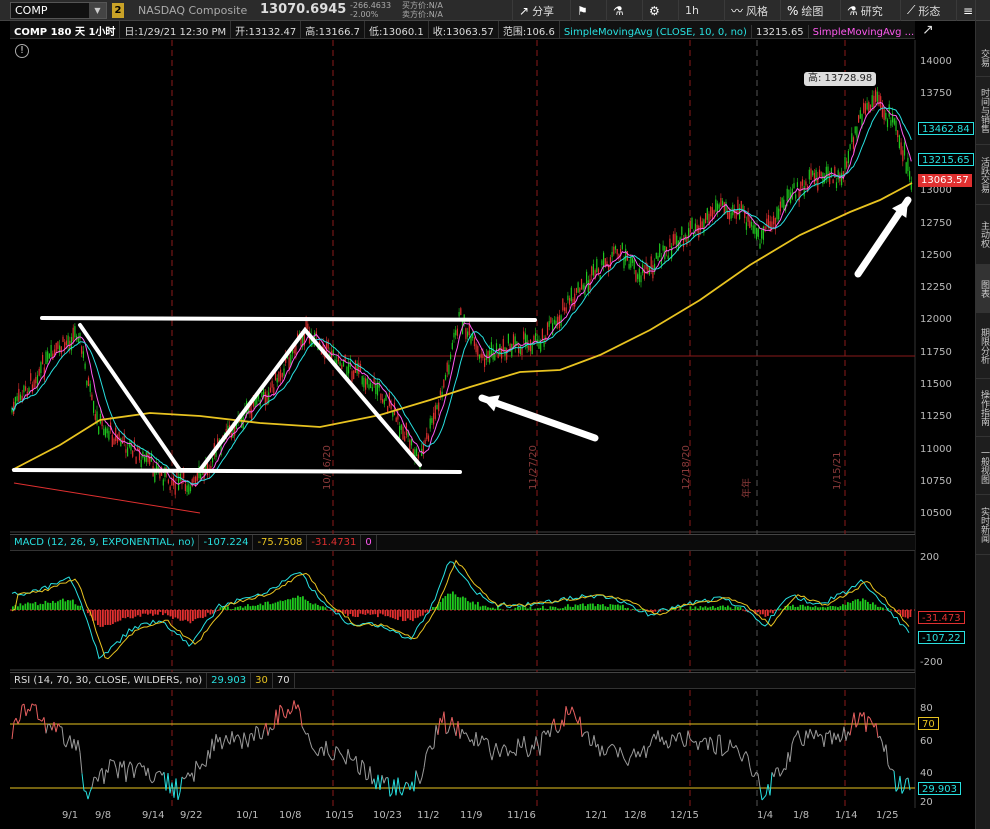 Image resolution: width=990 pixels, height=829 pixels. Describe the element at coordinates (983, 346) in the screenshot. I see `tab-analysis: 期限分析` at that location.